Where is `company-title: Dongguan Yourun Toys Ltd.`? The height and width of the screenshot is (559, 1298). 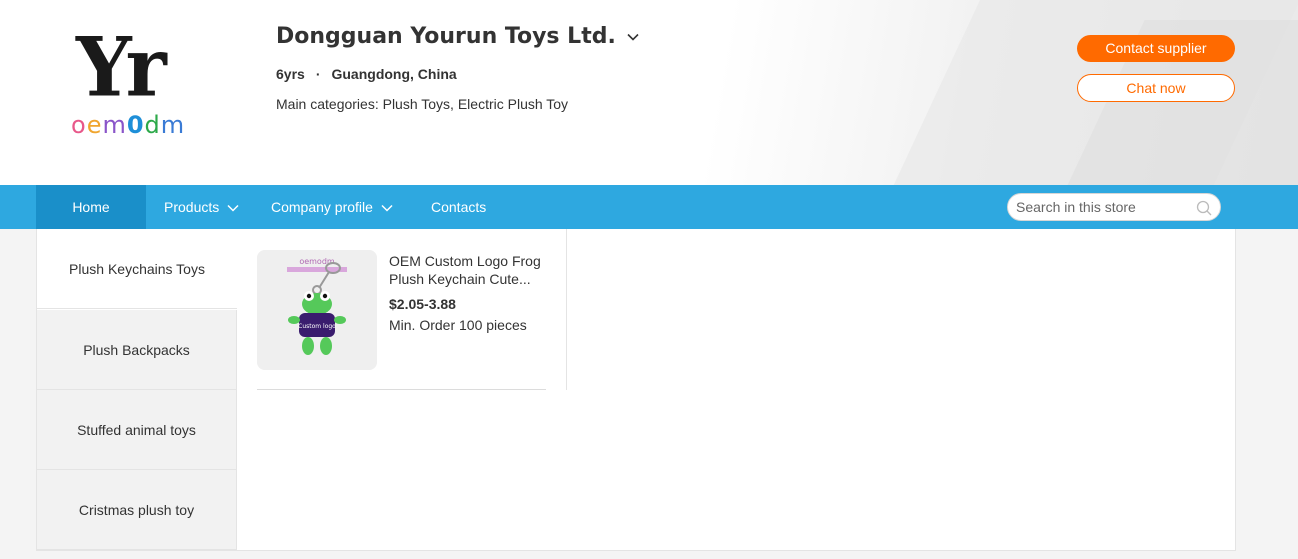
company-title: Dongguan Yourun Toys Ltd. is located at coordinates (458, 36).